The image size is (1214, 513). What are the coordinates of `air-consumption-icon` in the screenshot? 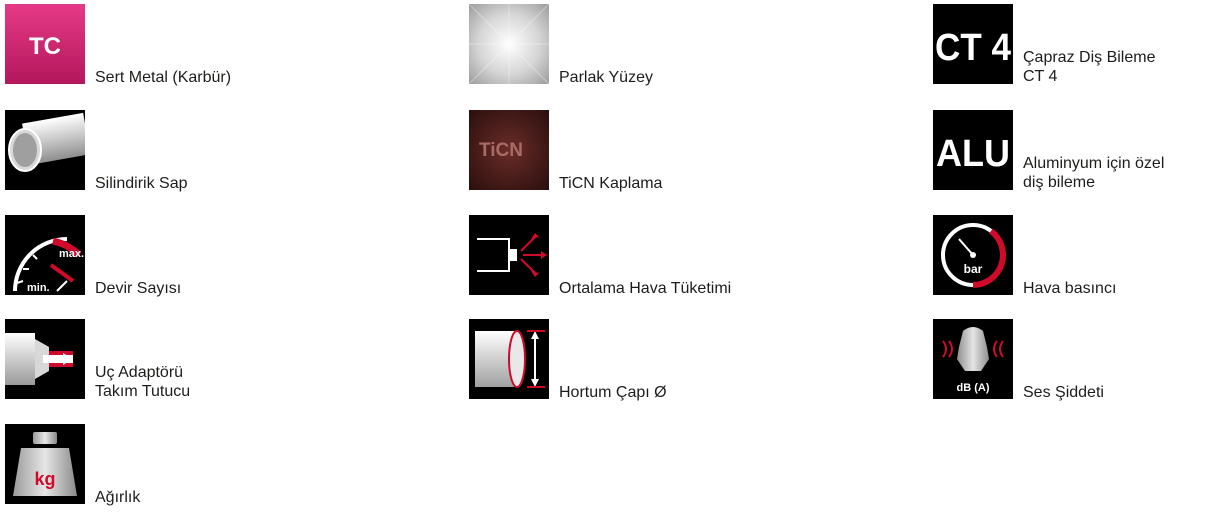 It's located at (509, 255).